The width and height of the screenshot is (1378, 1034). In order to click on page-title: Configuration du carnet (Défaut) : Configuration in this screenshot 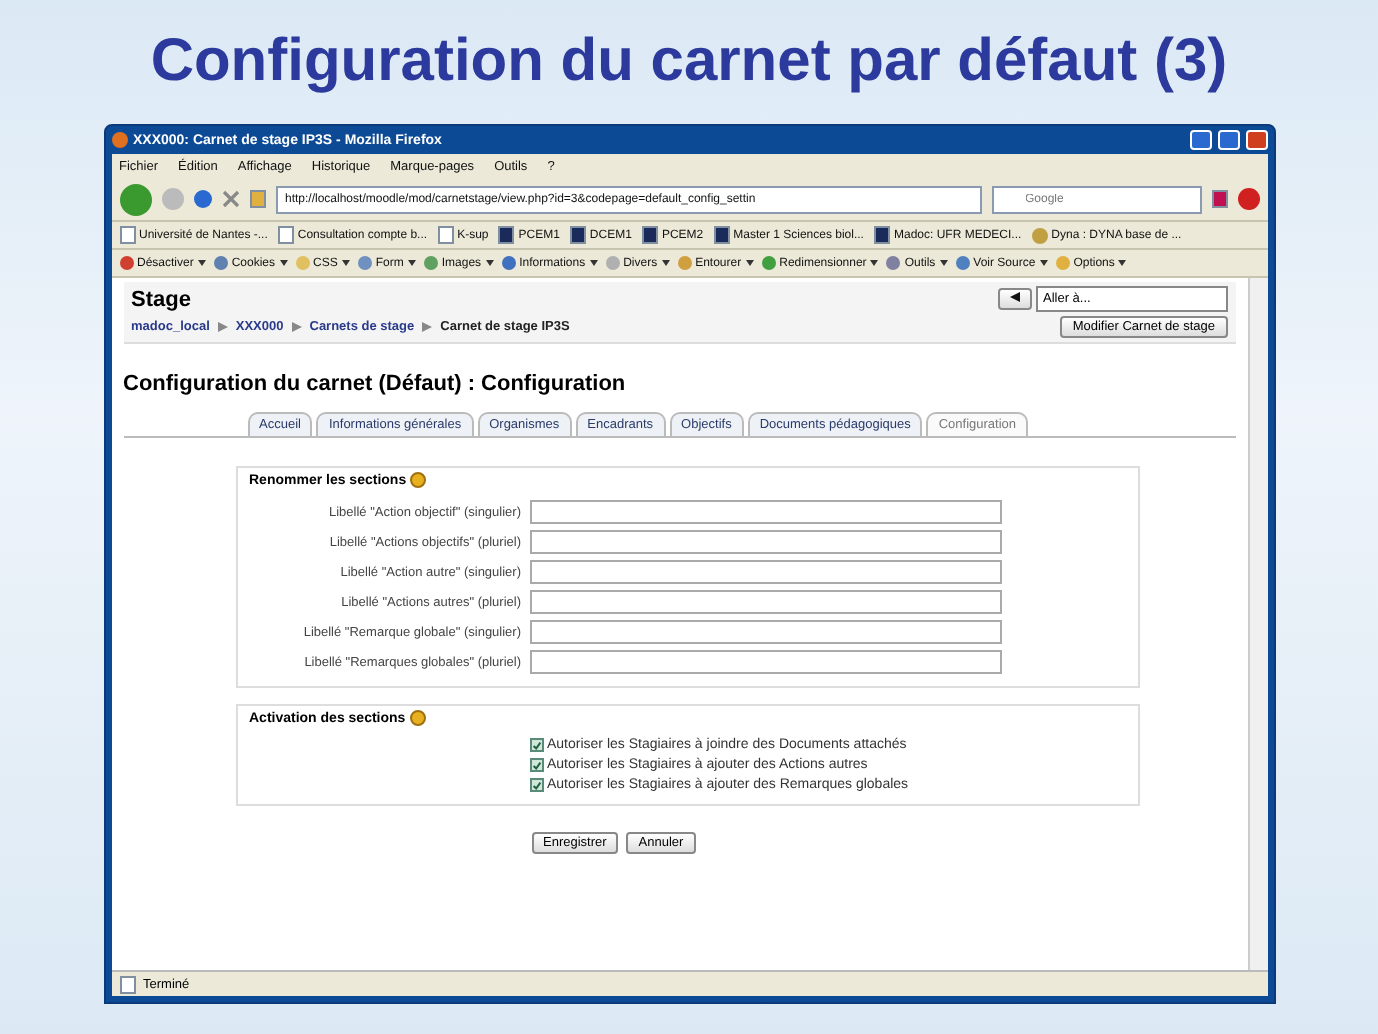, I will do `click(375, 384)`.